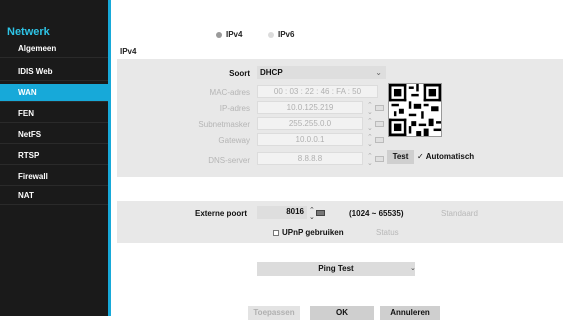 The width and height of the screenshot is (563, 320). I want to click on soort-label: Soort, so click(239, 73).